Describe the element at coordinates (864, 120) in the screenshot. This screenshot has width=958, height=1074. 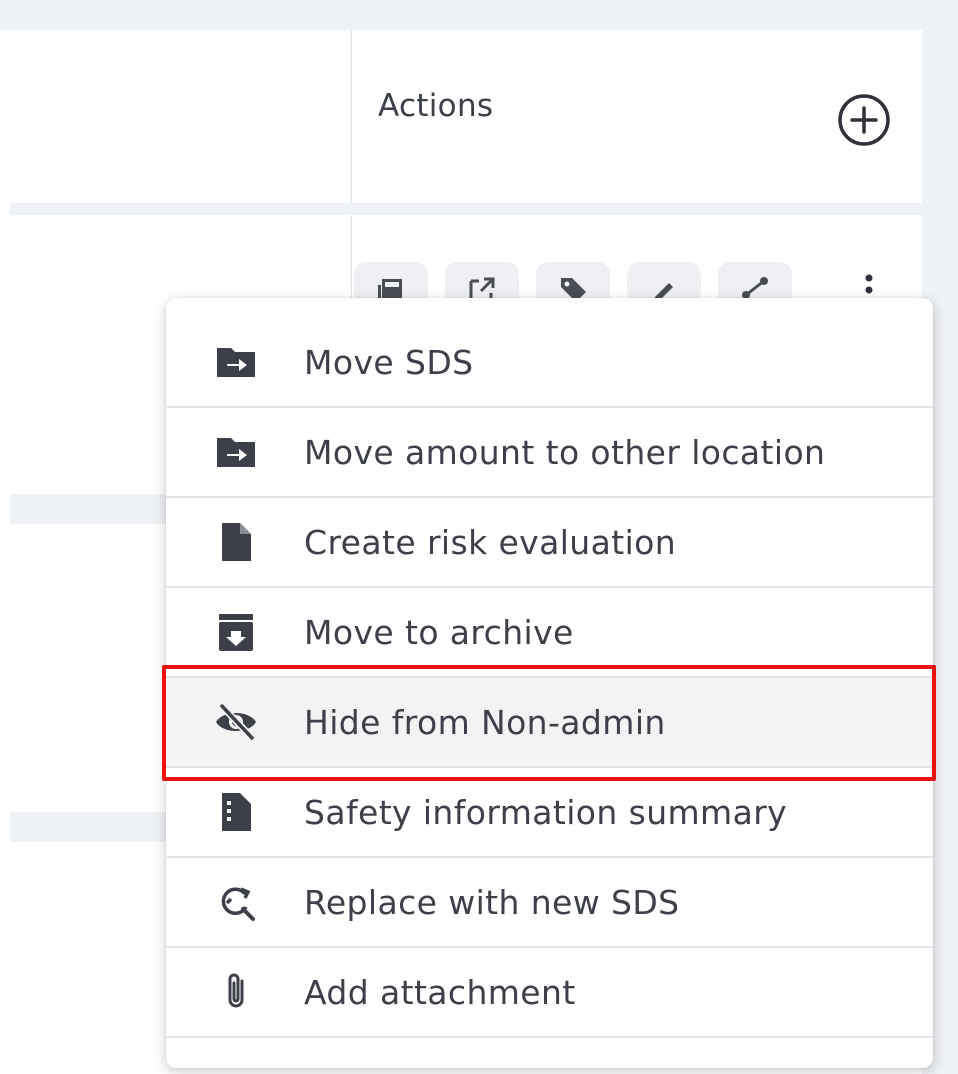
I see `plus-circle-icon` at that location.